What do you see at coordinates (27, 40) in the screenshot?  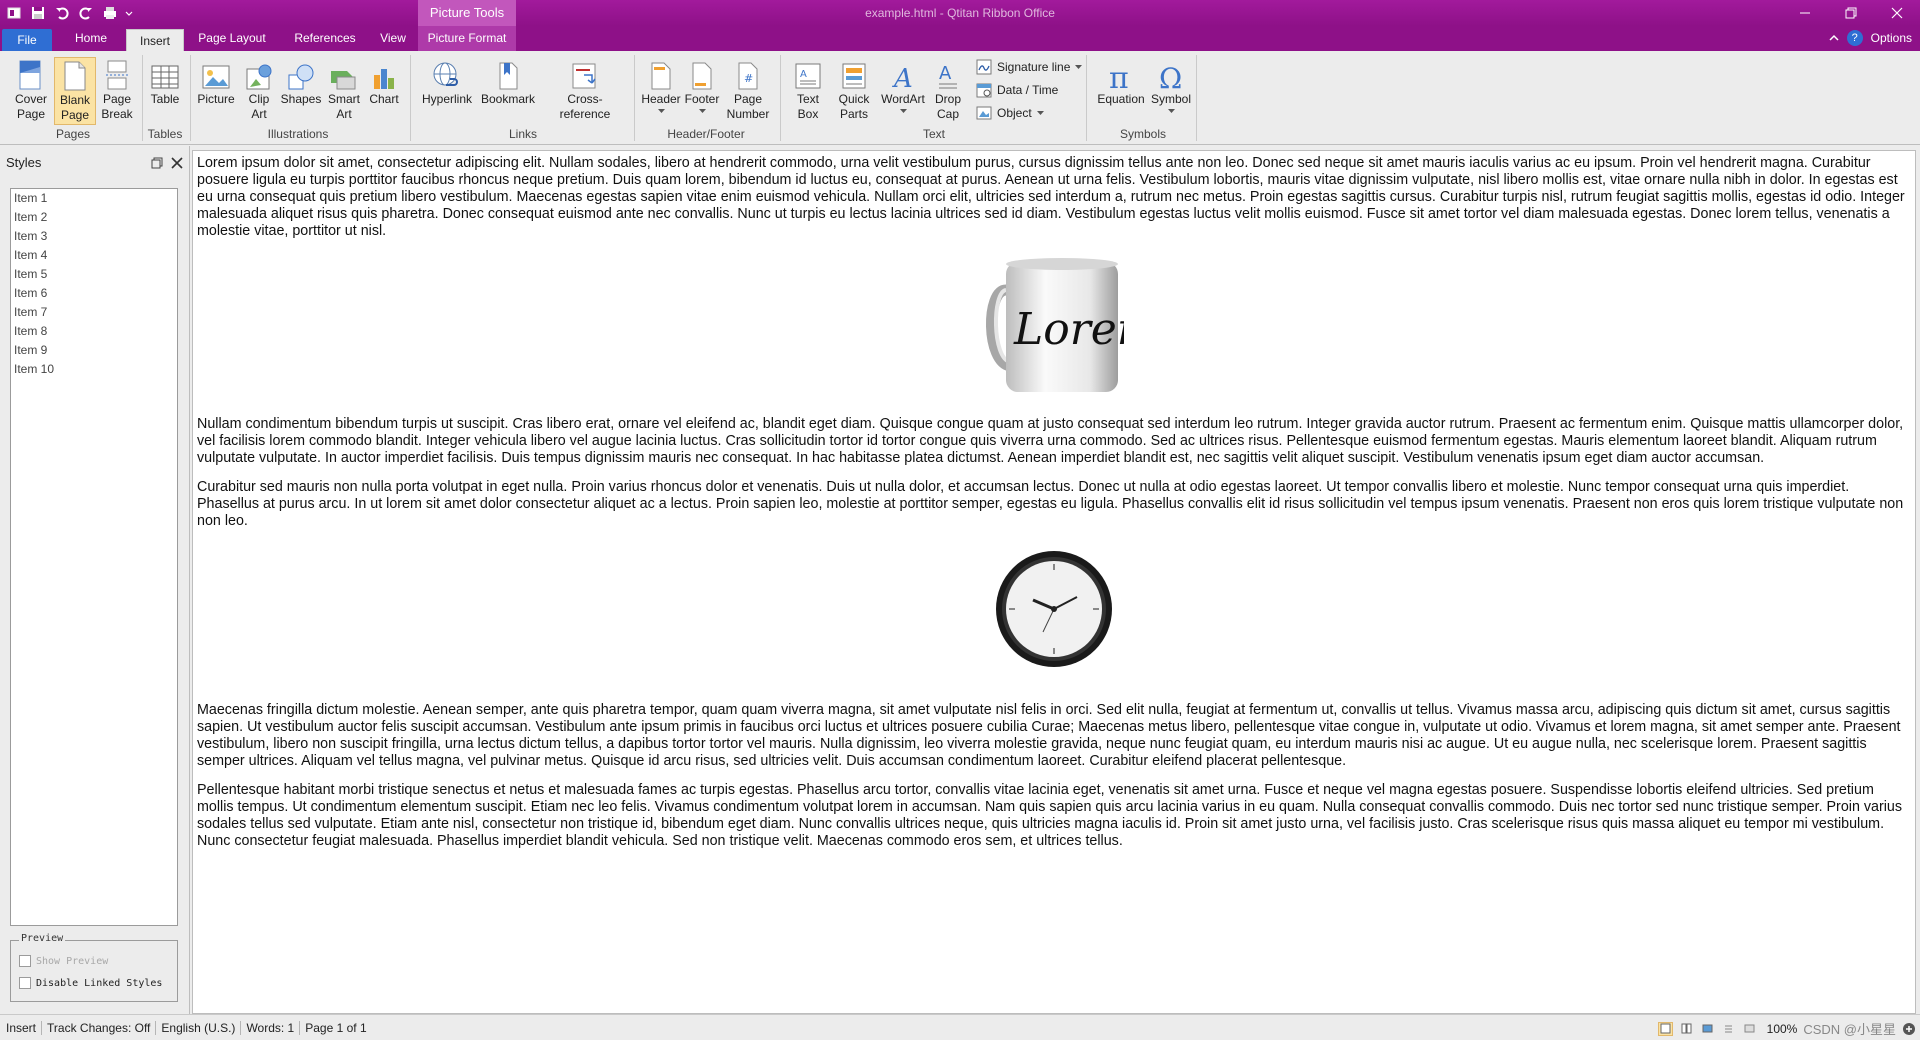 I see `tab-file: File` at bounding box center [27, 40].